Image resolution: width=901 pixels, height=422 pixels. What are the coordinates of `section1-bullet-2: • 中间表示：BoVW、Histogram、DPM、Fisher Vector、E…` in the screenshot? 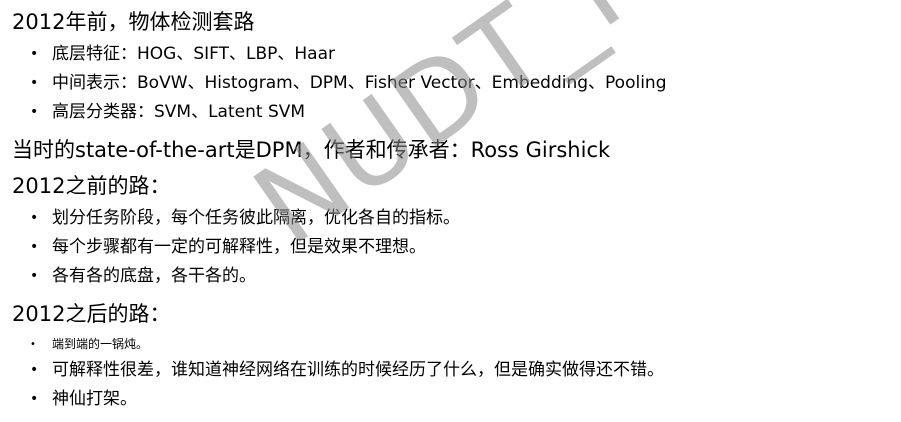 It's located at (348, 83).